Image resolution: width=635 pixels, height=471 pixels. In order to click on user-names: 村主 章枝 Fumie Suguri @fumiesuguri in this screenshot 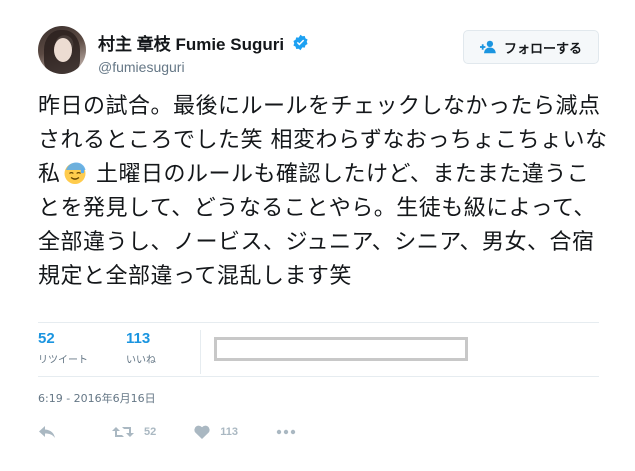, I will do `click(203, 52)`.